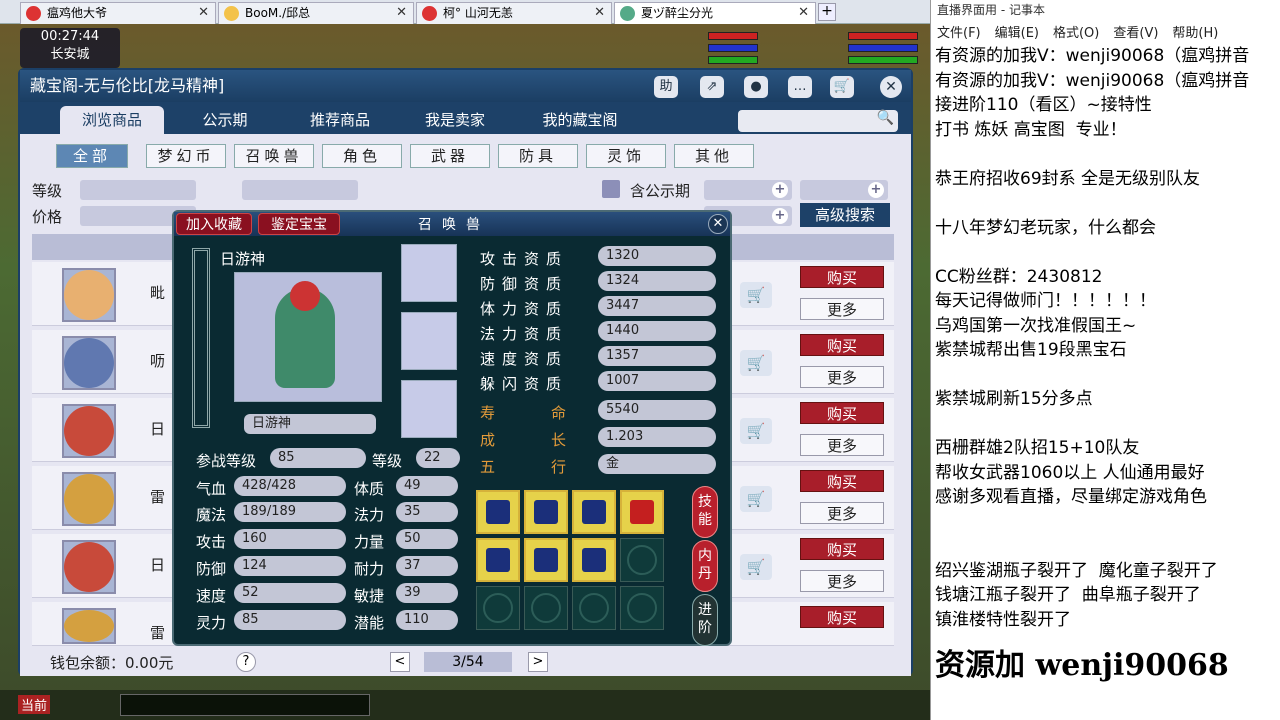  I want to click on public-field-1: +, so click(748, 190).